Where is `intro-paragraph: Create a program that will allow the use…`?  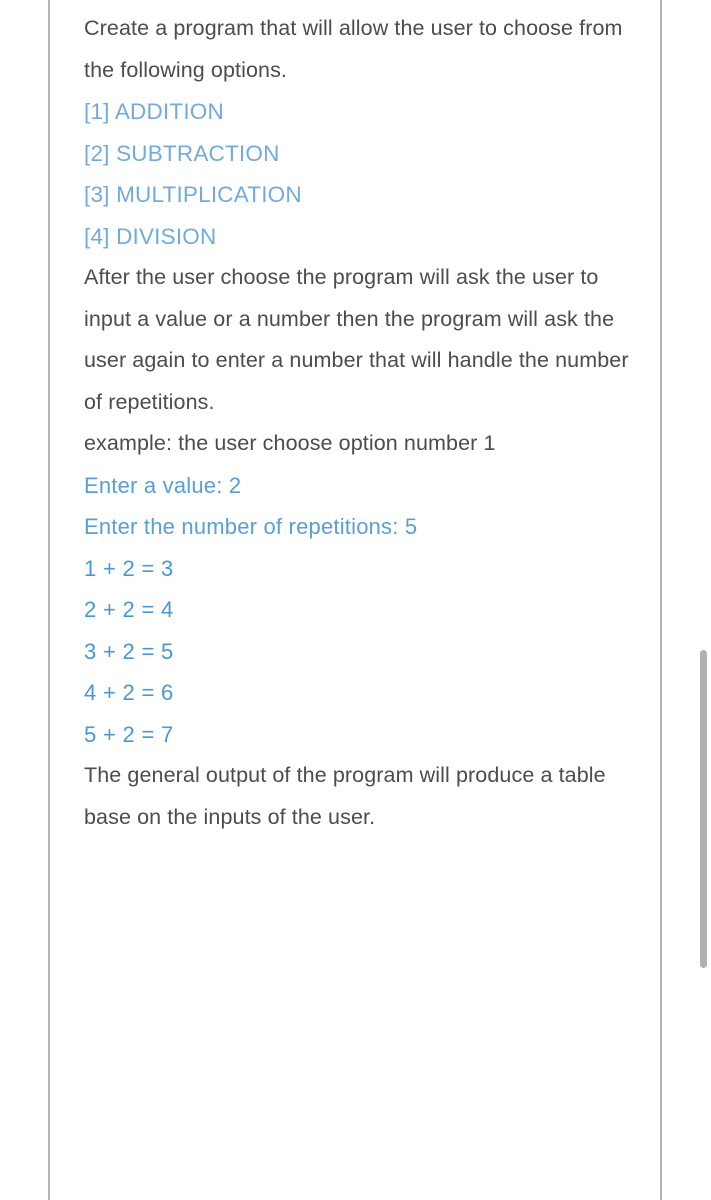 intro-paragraph: Create a program that will allow the use… is located at coordinates (353, 49).